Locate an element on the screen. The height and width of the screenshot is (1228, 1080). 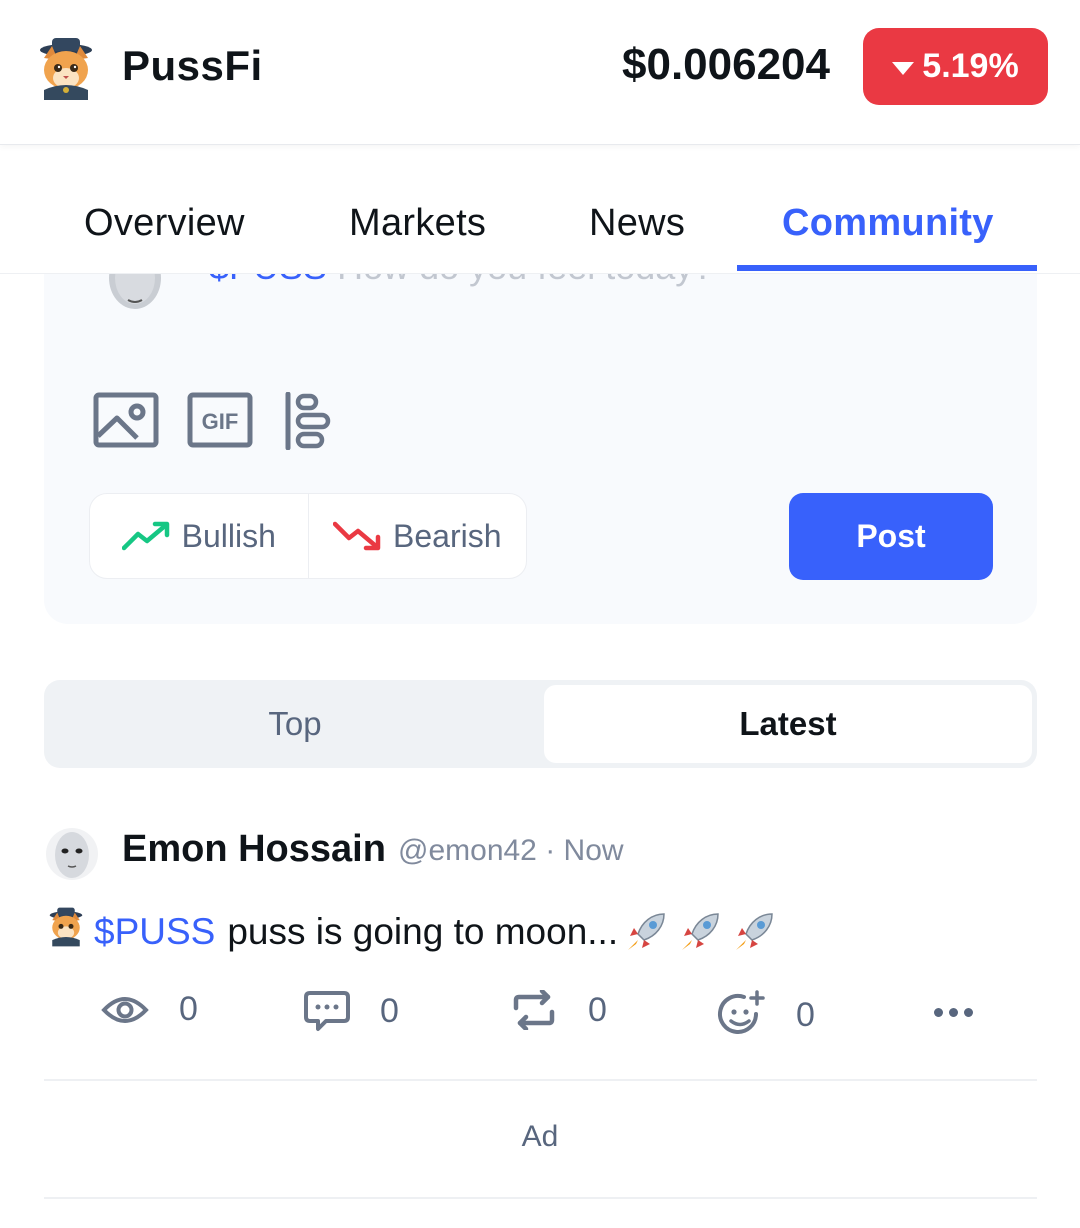
tab-news: News is located at coordinates (637, 223).